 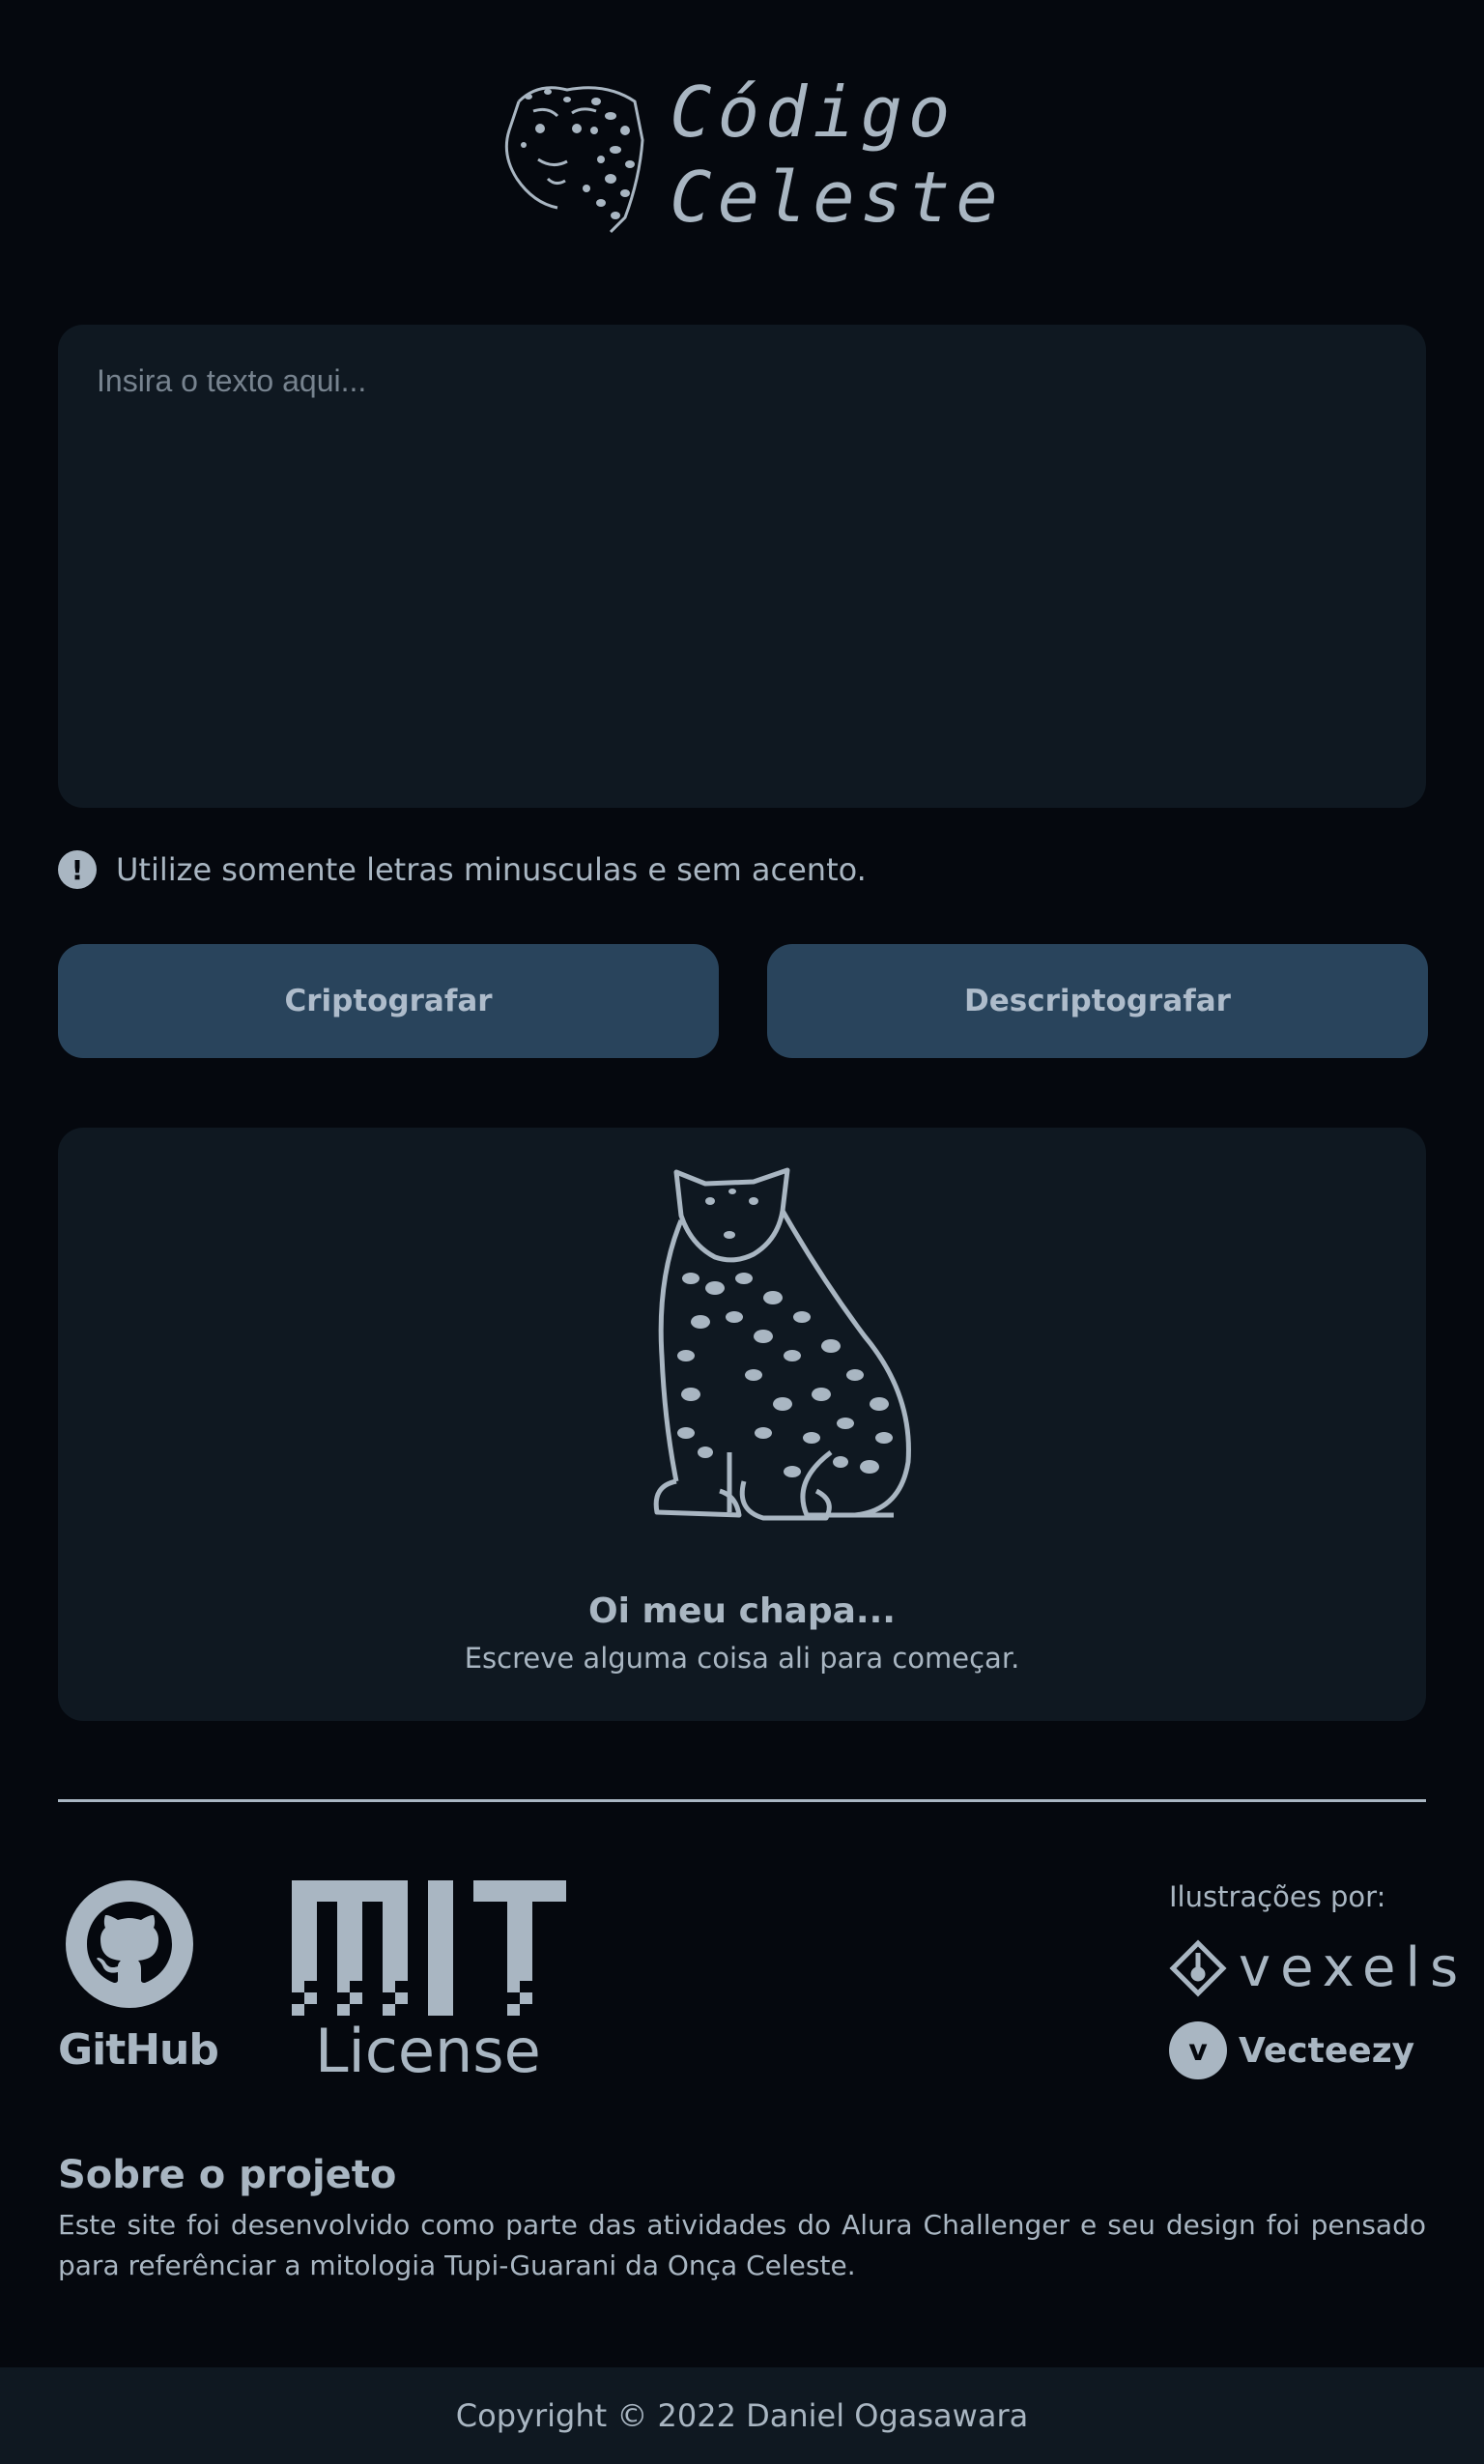 I want to click on logo-line-2: Celeste, so click(x=837, y=197).